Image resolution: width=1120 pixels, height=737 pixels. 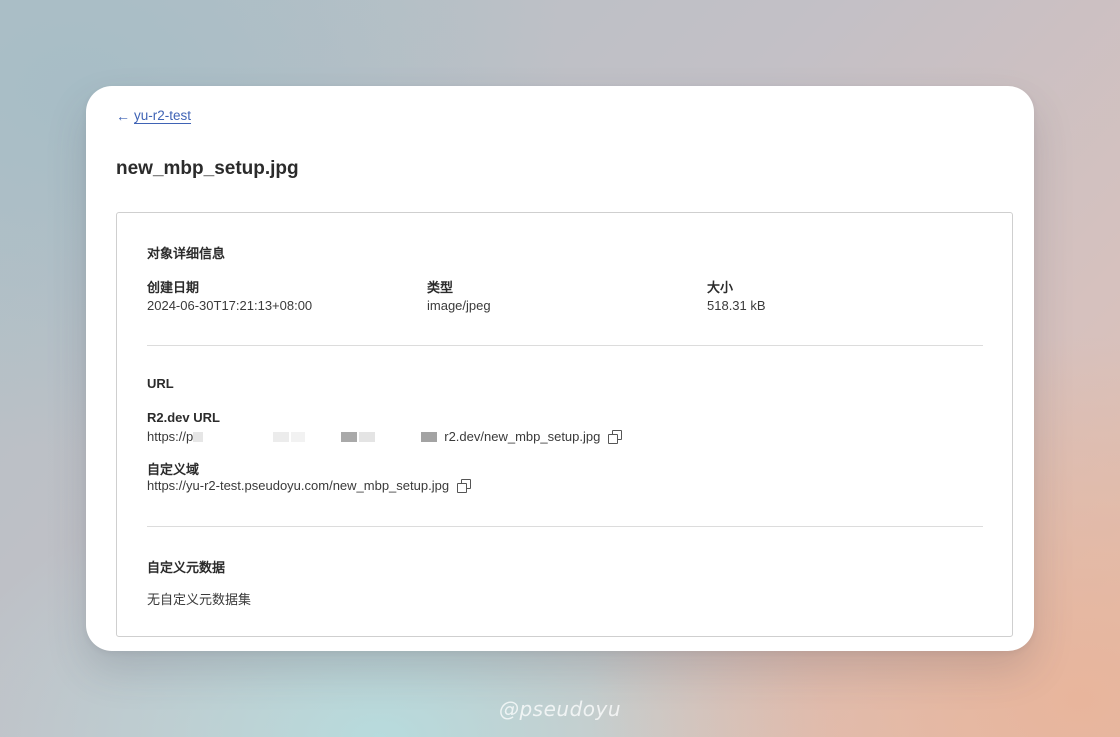 I want to click on arrow-left-icon: ←, so click(x=123, y=115).